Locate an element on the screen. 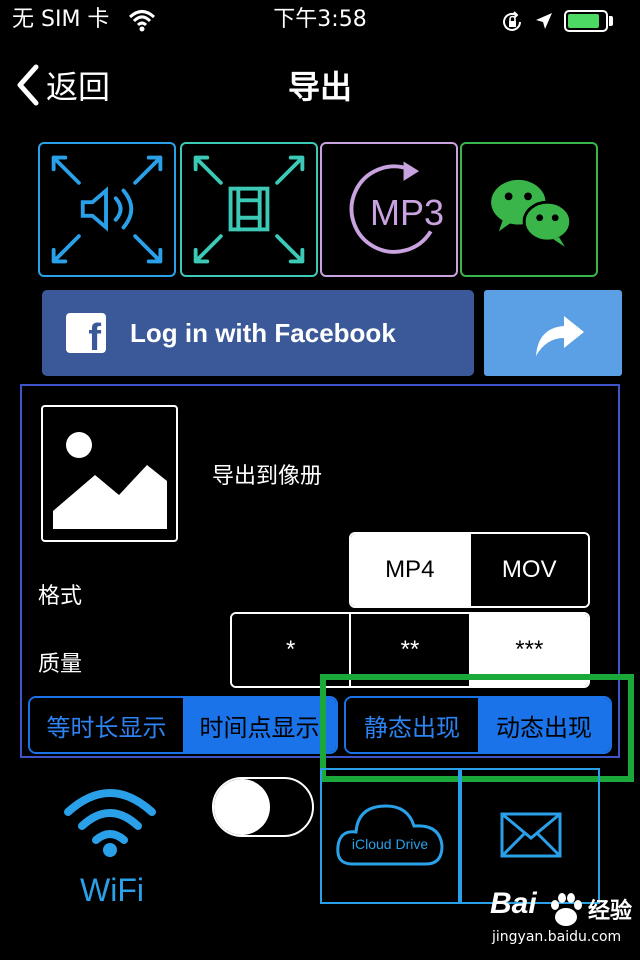 Image resolution: width=640 pixels, height=960 pixels. mail-icon is located at coordinates (531, 835).